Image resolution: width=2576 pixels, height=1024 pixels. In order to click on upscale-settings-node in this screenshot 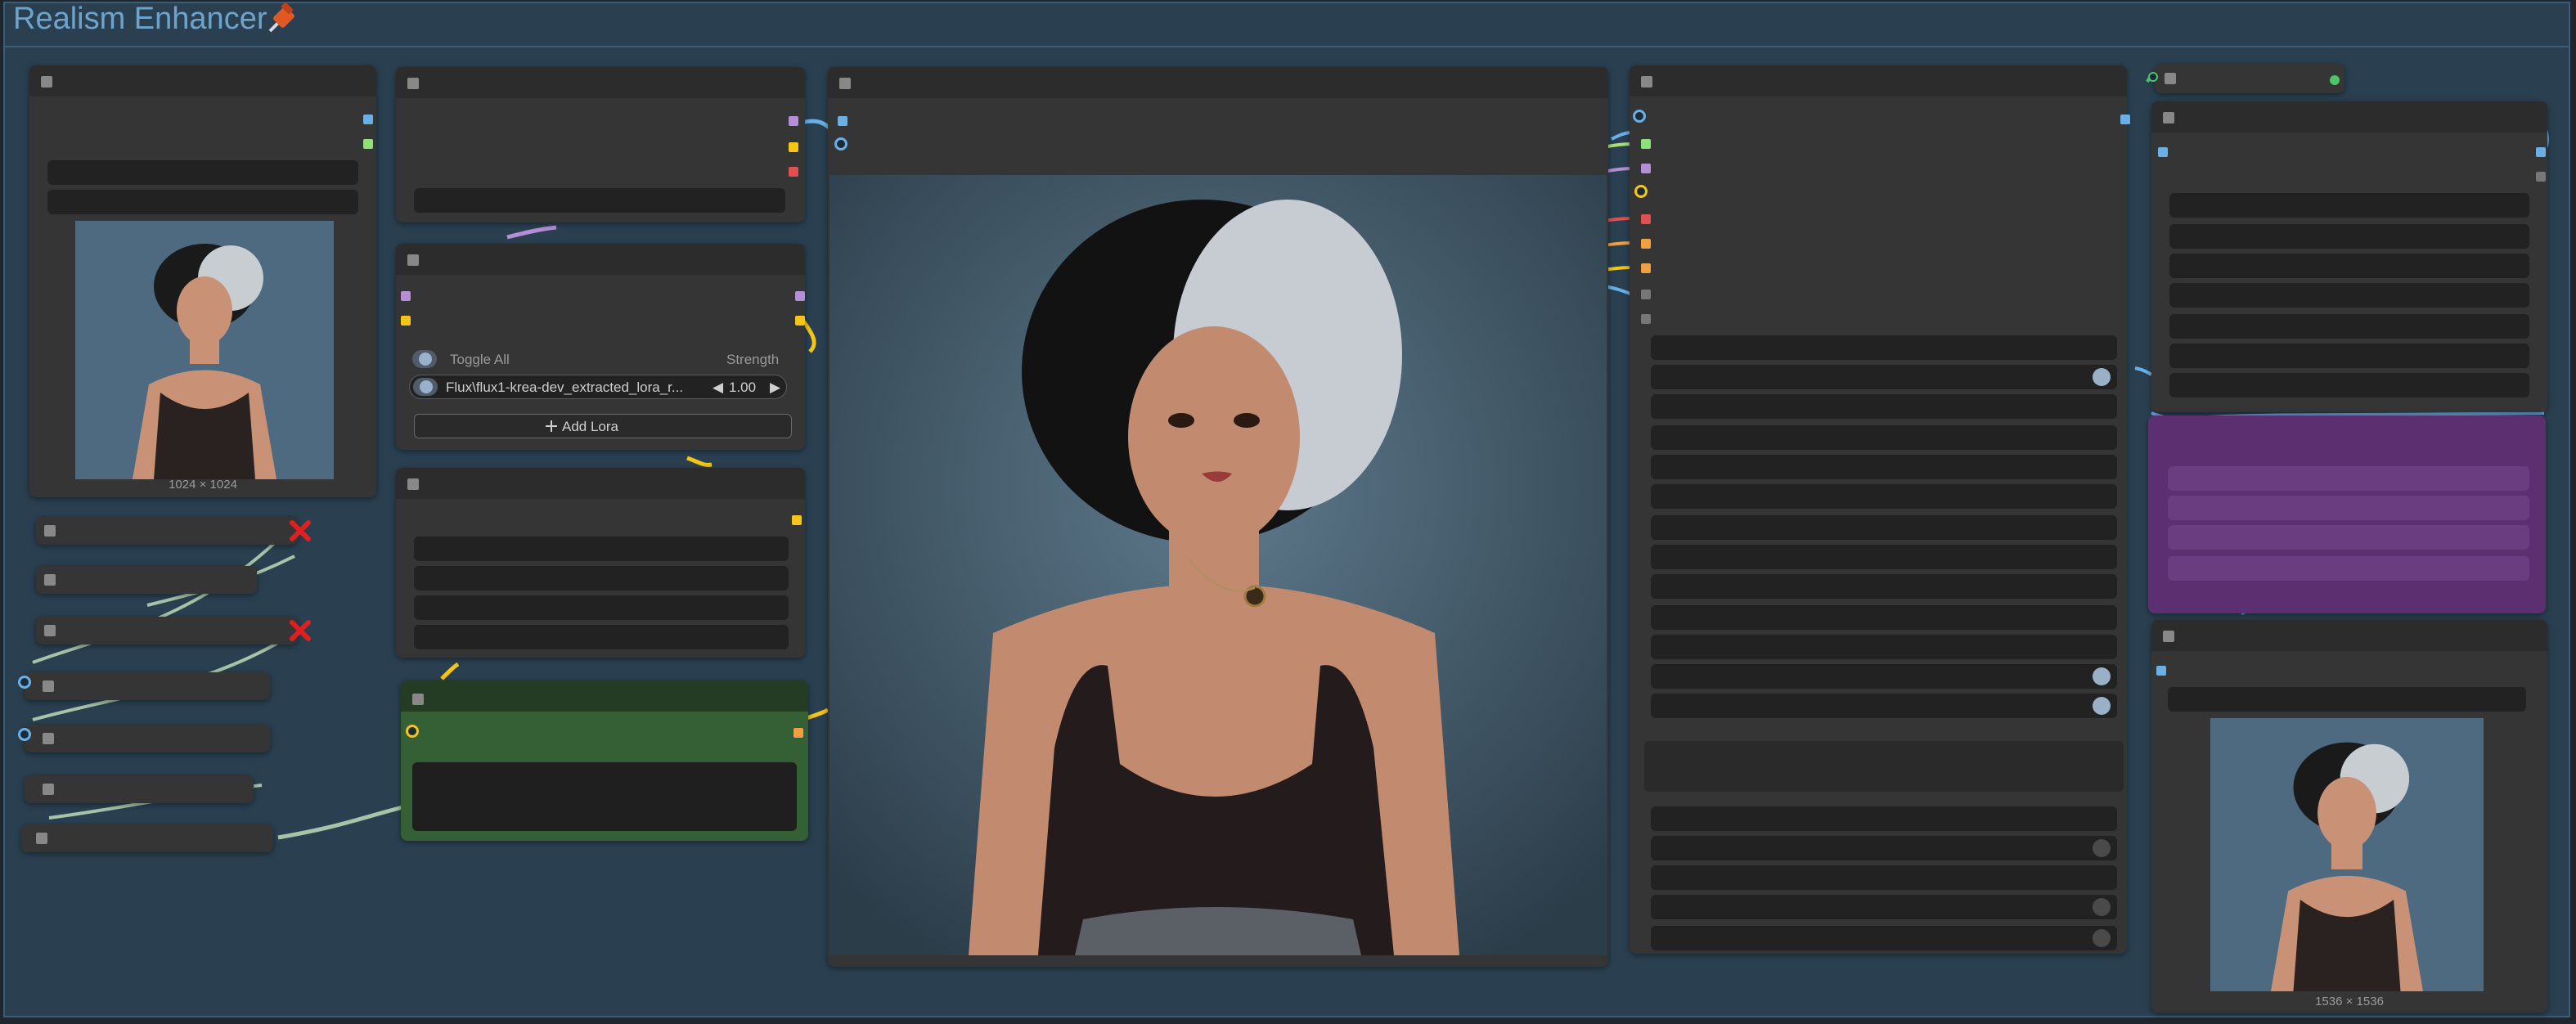, I will do `click(2349, 256)`.